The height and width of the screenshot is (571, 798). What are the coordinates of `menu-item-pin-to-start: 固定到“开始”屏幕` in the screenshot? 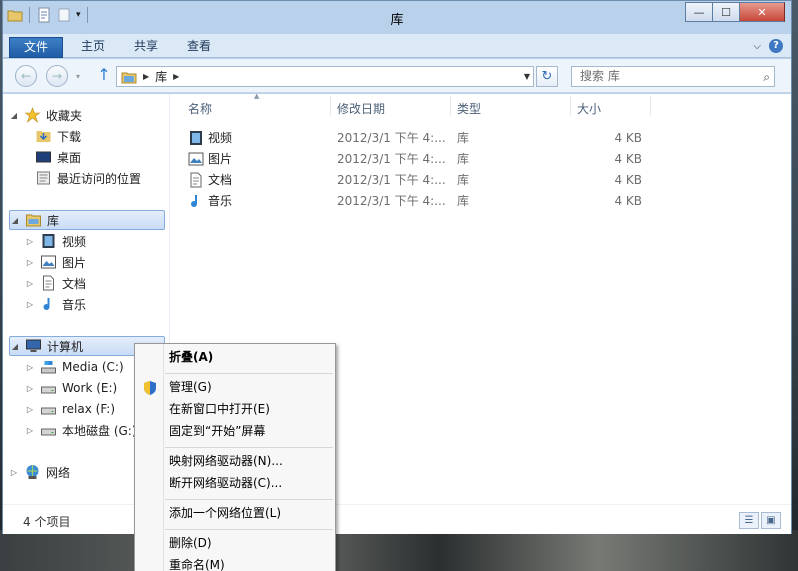 It's located at (217, 431).